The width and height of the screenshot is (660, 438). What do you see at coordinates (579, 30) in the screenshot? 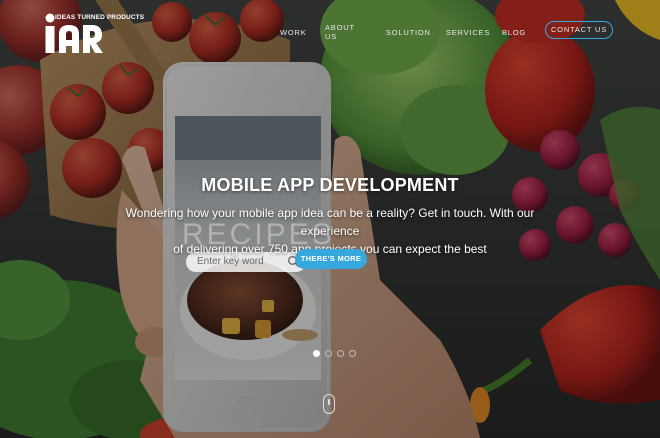
I see `contact-us-button: CONTACT US` at bounding box center [579, 30].